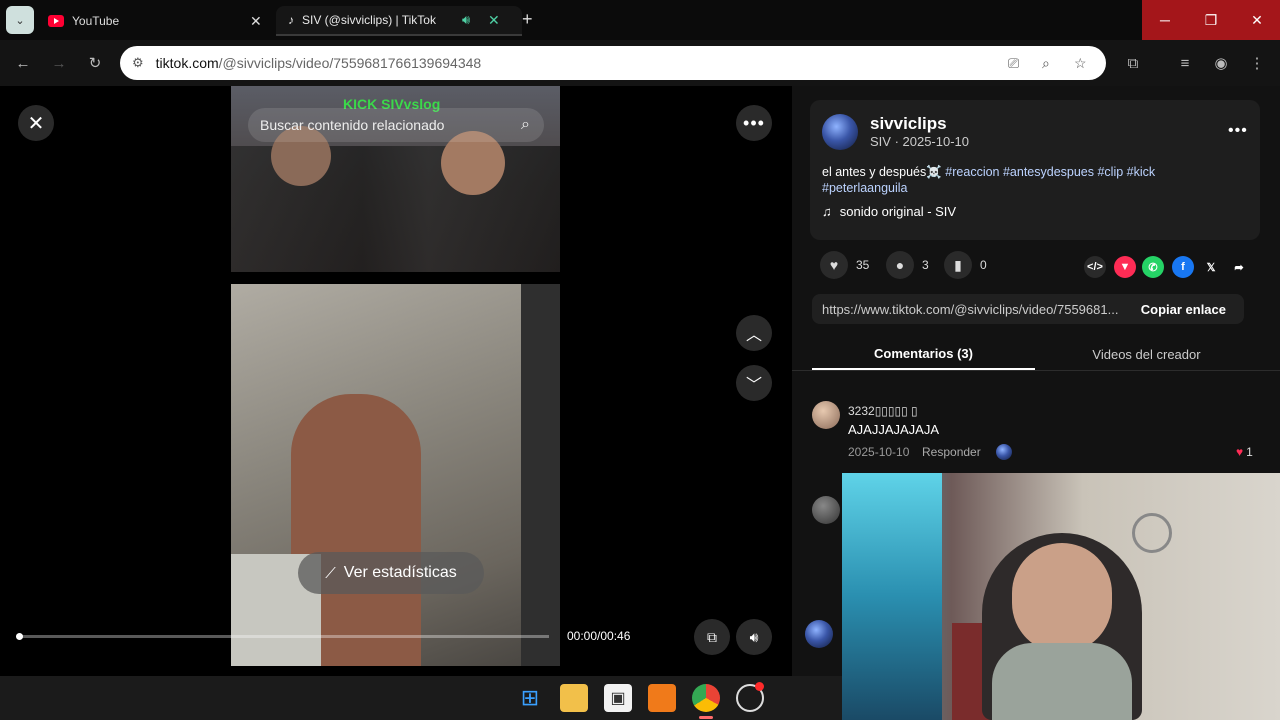 Image resolution: width=1280 pixels, height=720 pixels. Describe the element at coordinates (56, 21) in the screenshot. I see `youtube-icon` at that location.